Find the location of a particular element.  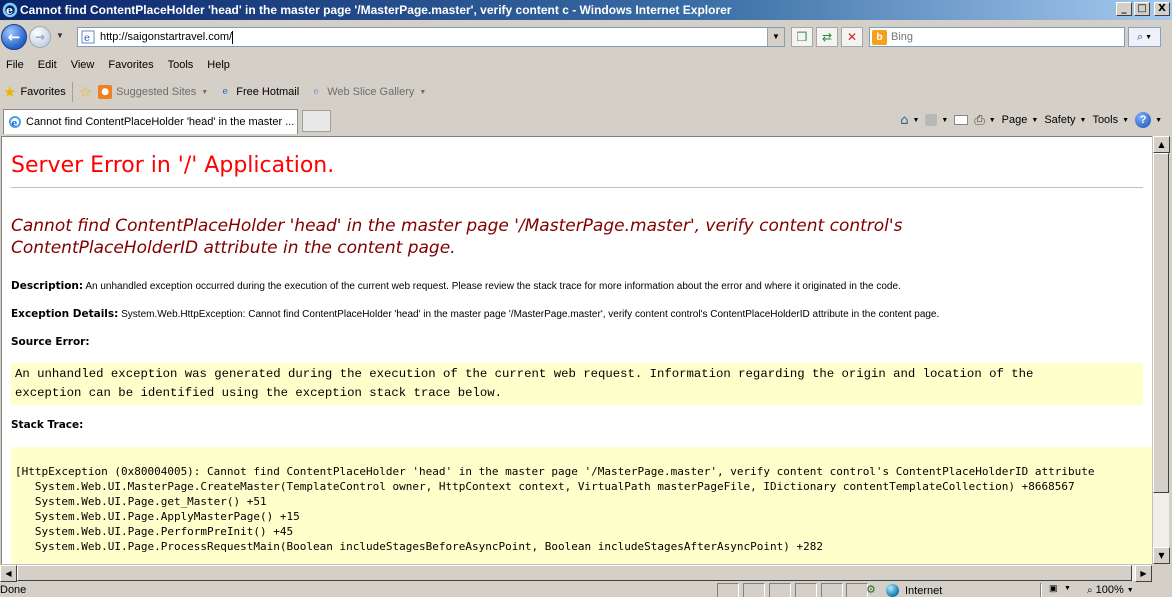

recent-pages-dropdown: ▼ is located at coordinates (60, 35).